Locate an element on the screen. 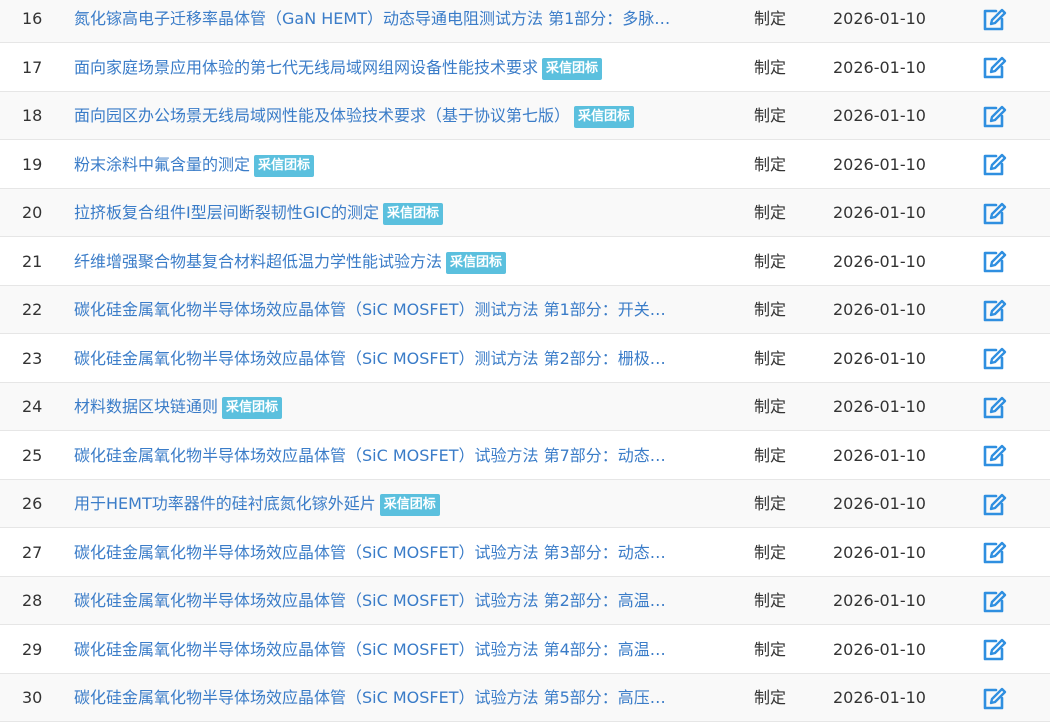 The height and width of the screenshot is (722, 1050). row-number: 26 is located at coordinates (32, 503).